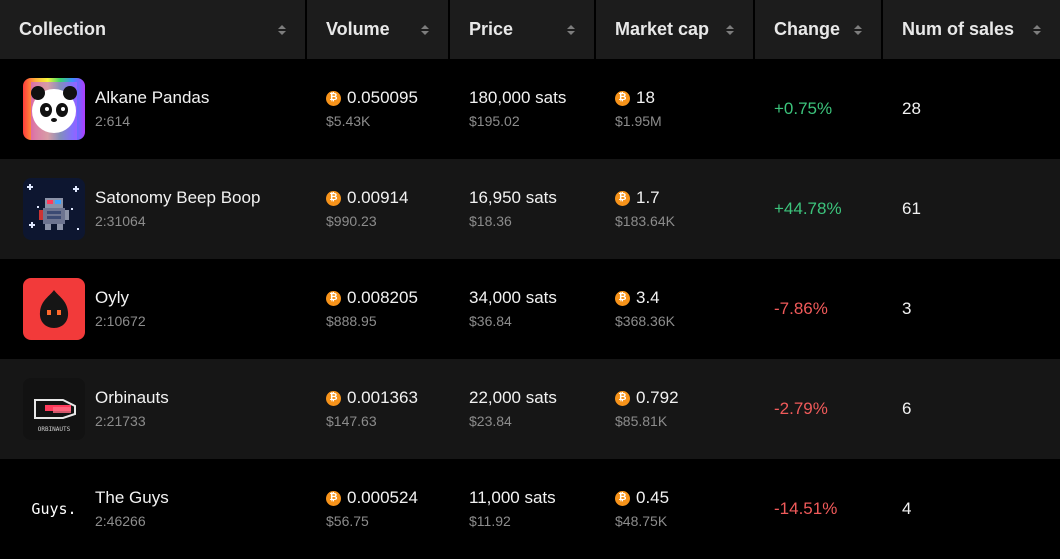 The width and height of the screenshot is (1060, 559). What do you see at coordinates (803, 108) in the screenshot?
I see `change-value: +0.75%` at bounding box center [803, 108].